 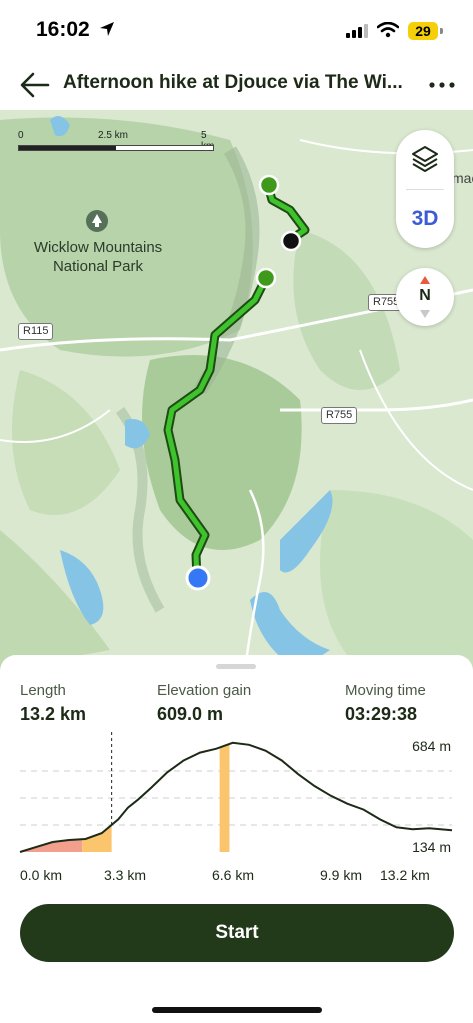 What do you see at coordinates (431, 847) in the screenshot?
I see `y-tick-bottom: 134 m` at bounding box center [431, 847].